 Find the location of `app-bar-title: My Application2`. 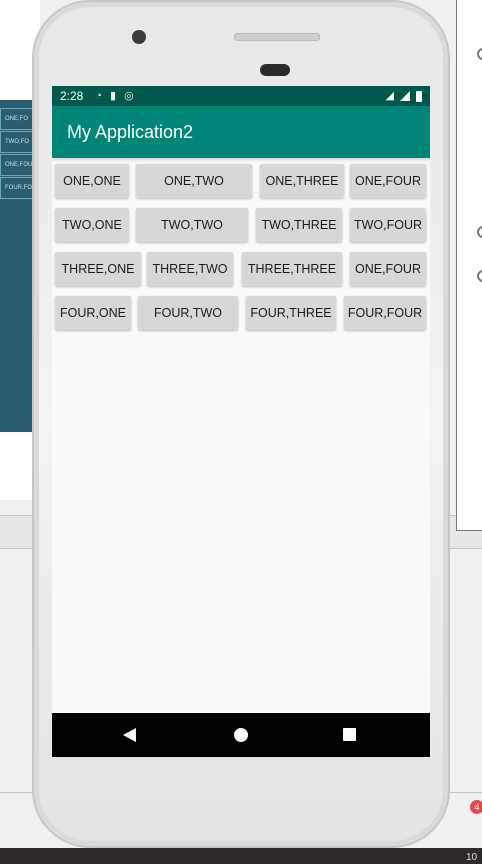

app-bar-title: My Application2 is located at coordinates (241, 132).